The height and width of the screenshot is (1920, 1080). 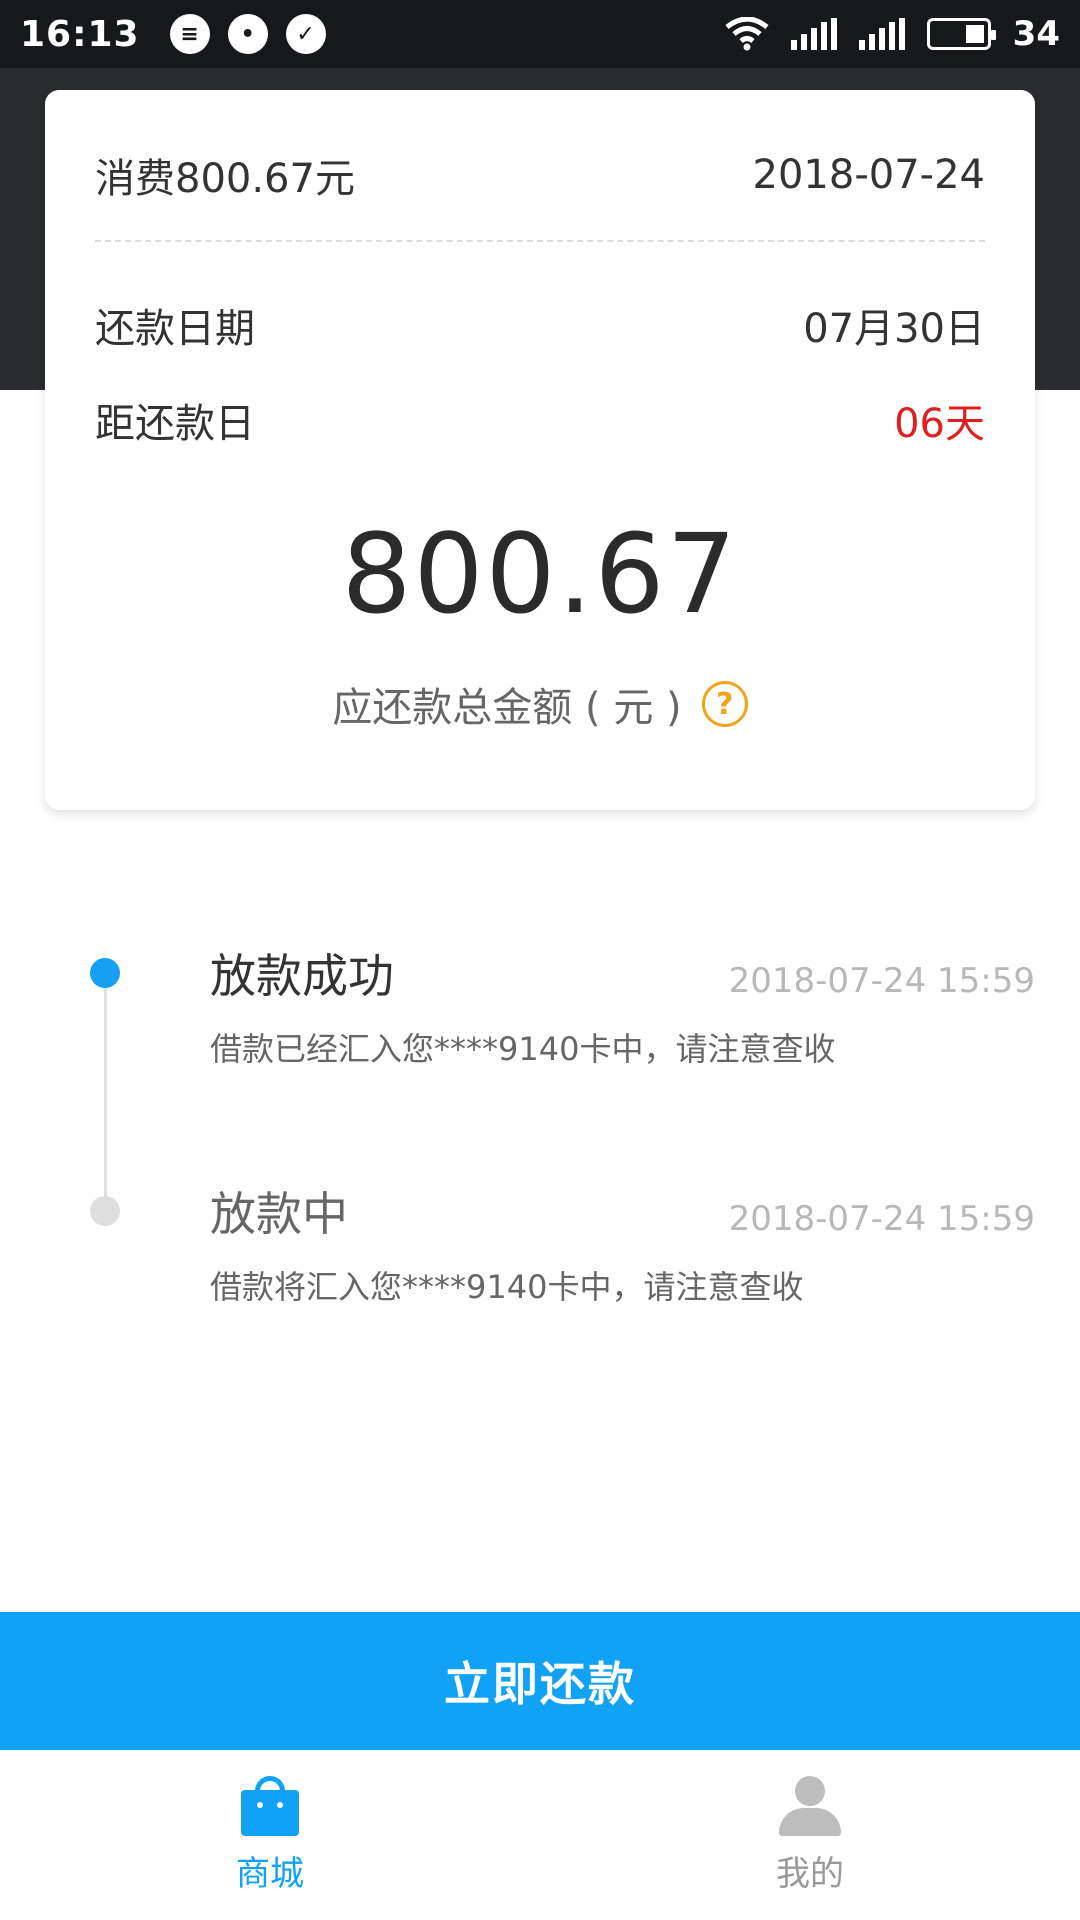 I want to click on due-date-row: 还款日期 07月30日, so click(x=540, y=325).